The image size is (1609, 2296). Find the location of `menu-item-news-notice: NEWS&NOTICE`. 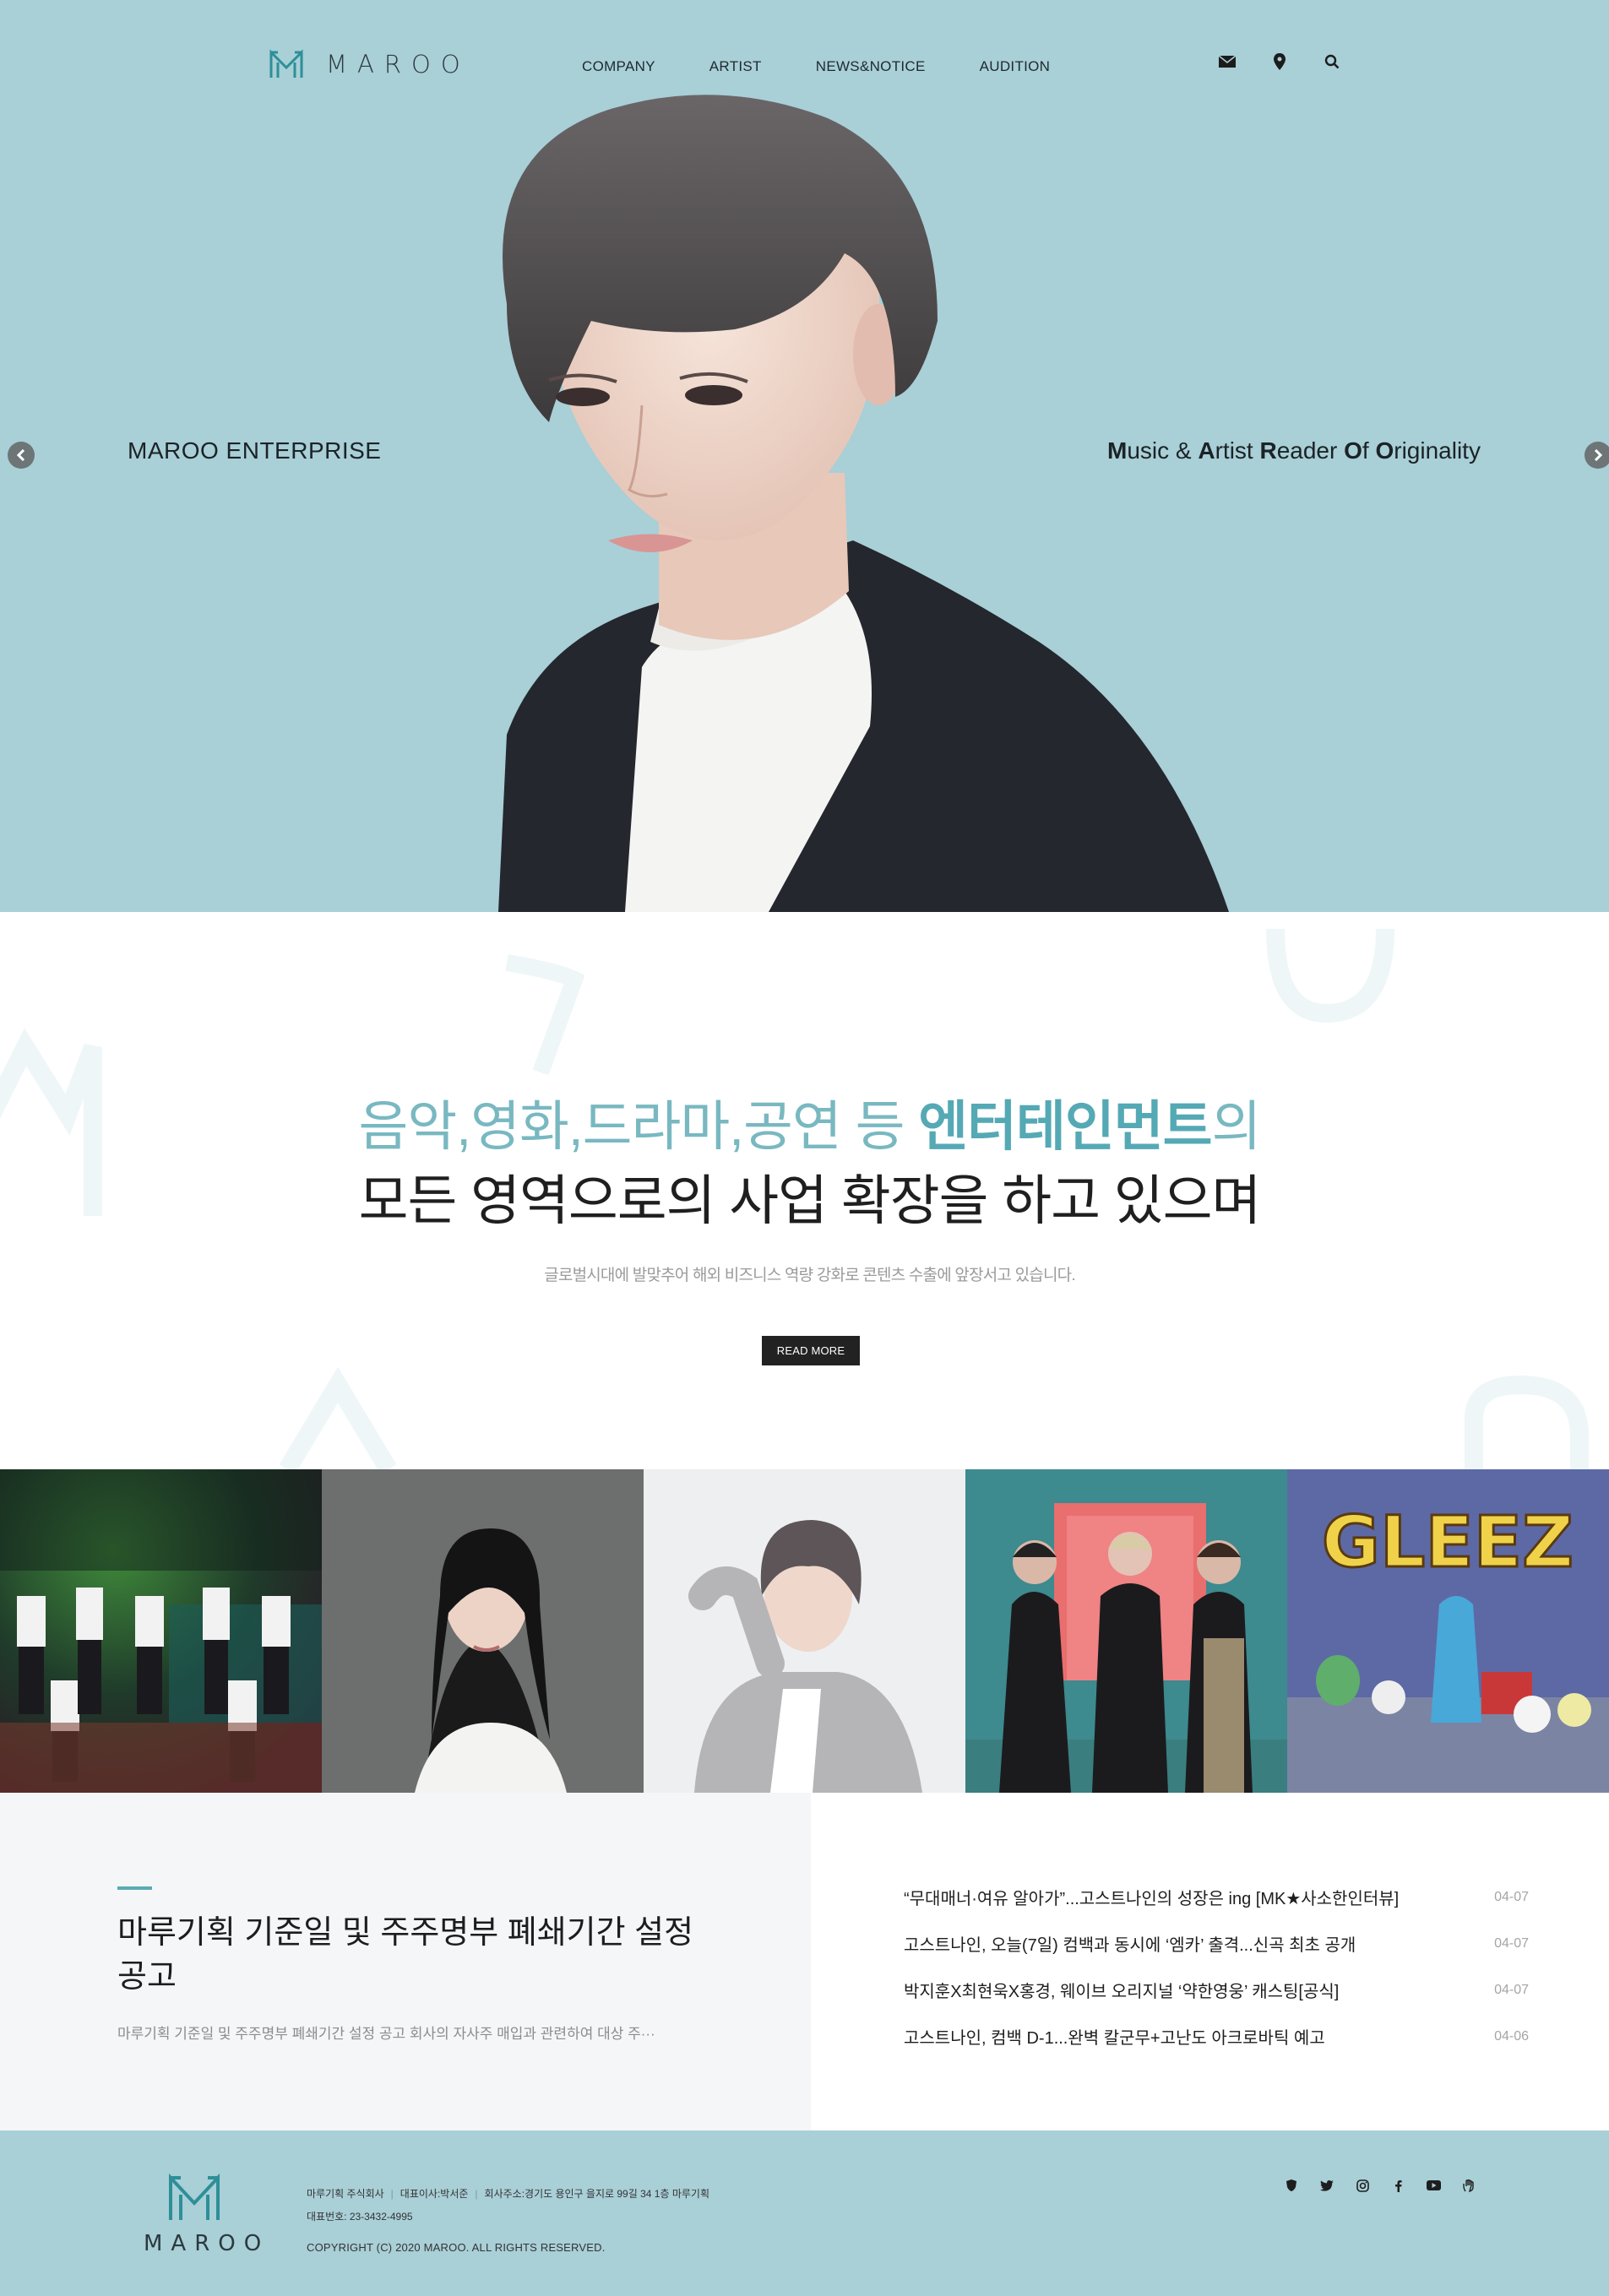

menu-item-news-notice: NEWS&NOTICE is located at coordinates (871, 66).